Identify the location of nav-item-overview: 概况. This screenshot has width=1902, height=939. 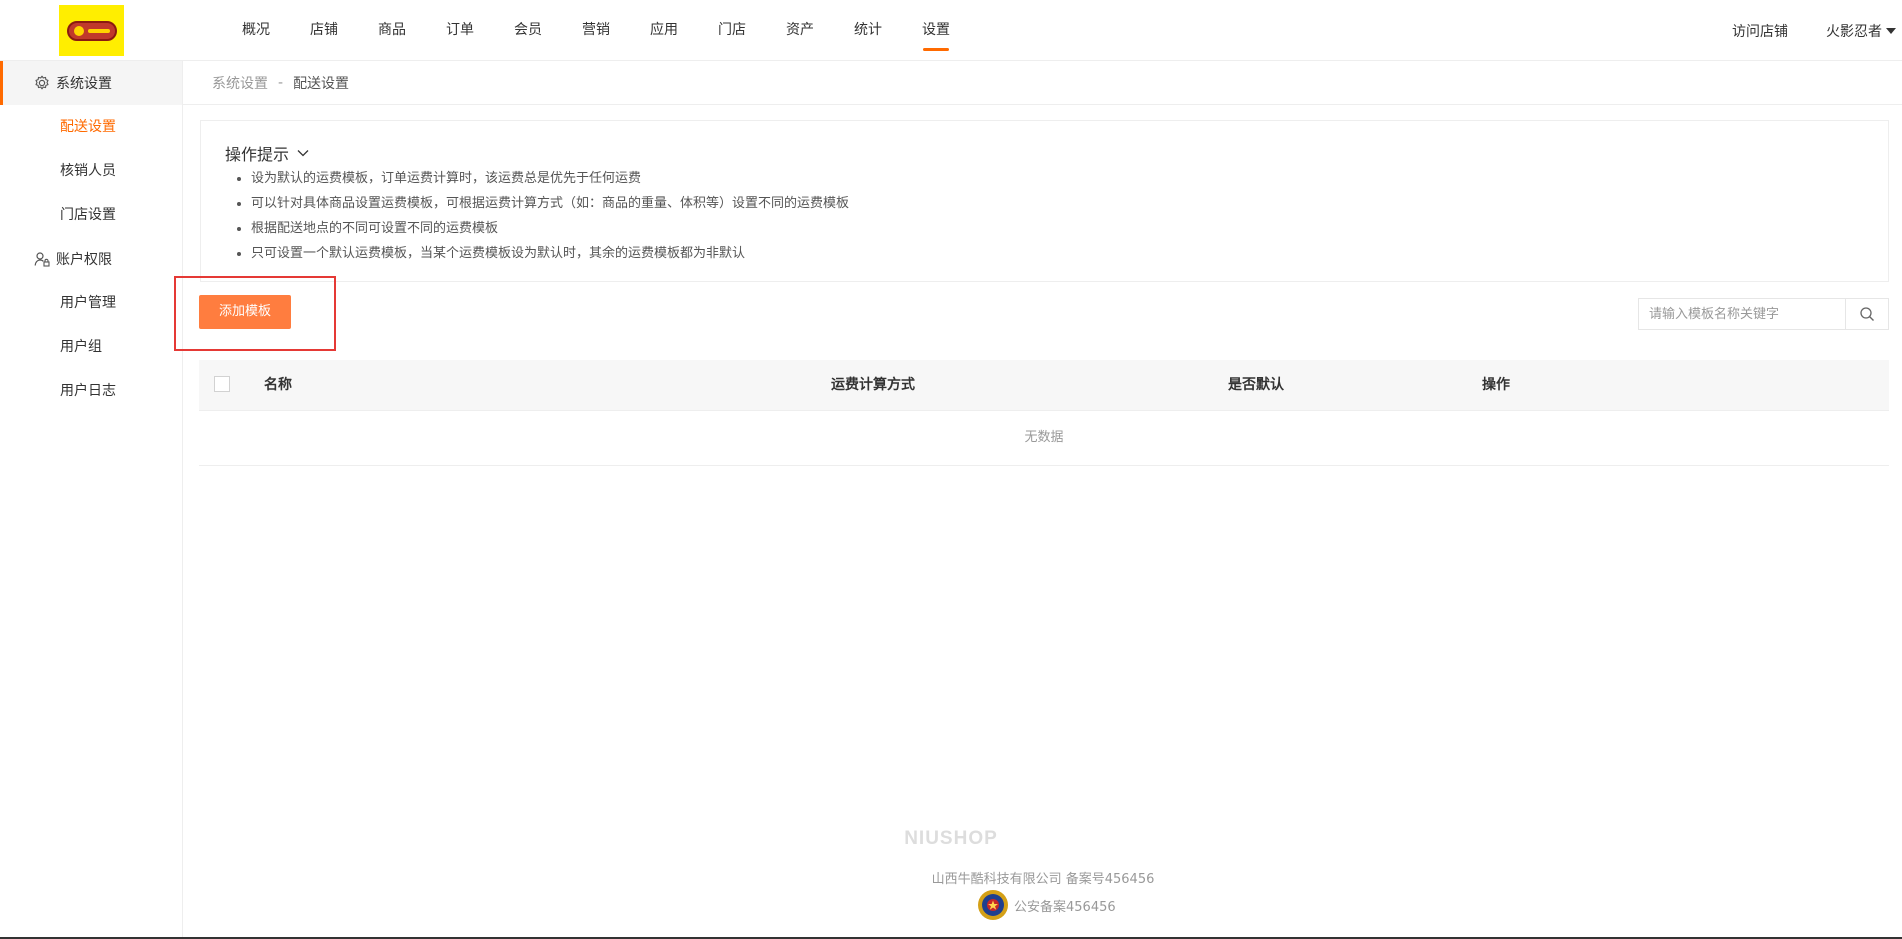
(256, 30).